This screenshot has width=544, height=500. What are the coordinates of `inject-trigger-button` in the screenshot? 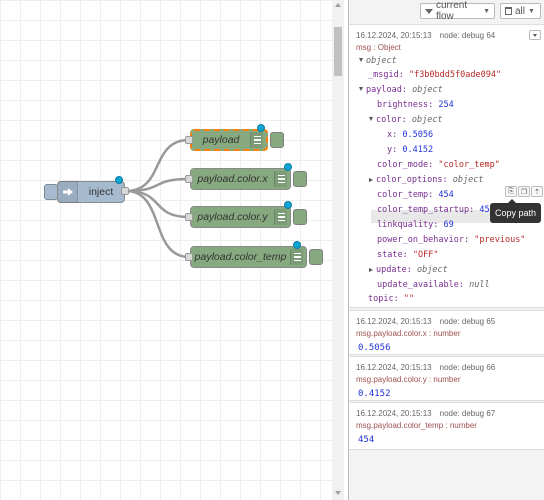 It's located at (51, 192).